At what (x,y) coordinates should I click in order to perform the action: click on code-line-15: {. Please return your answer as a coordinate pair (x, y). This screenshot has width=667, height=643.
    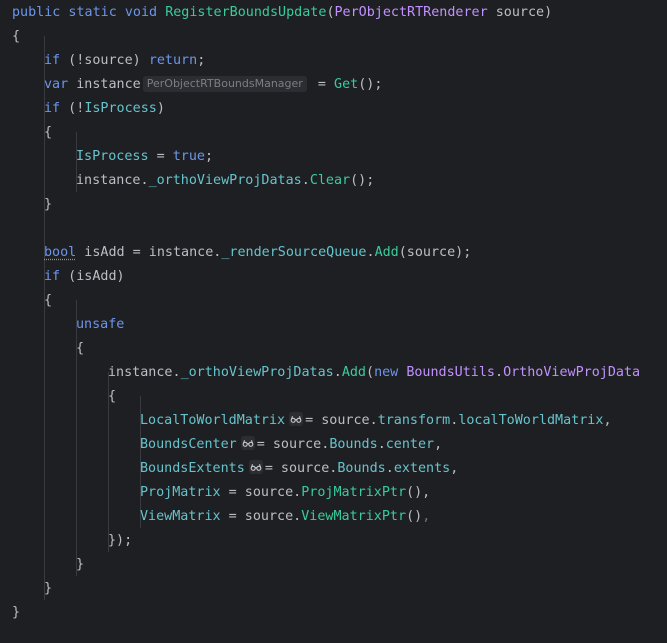
    Looking at the image, I should click on (80, 349).